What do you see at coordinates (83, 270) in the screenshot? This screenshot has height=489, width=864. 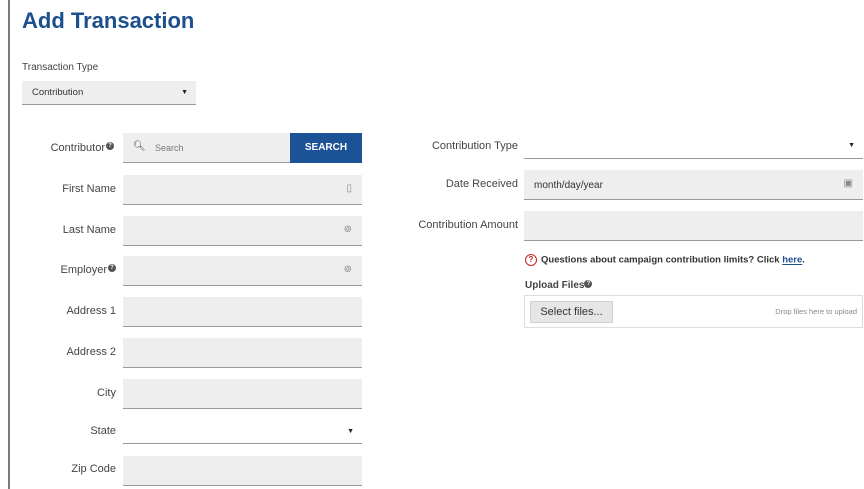 I see `employer-label-text: Employer` at bounding box center [83, 270].